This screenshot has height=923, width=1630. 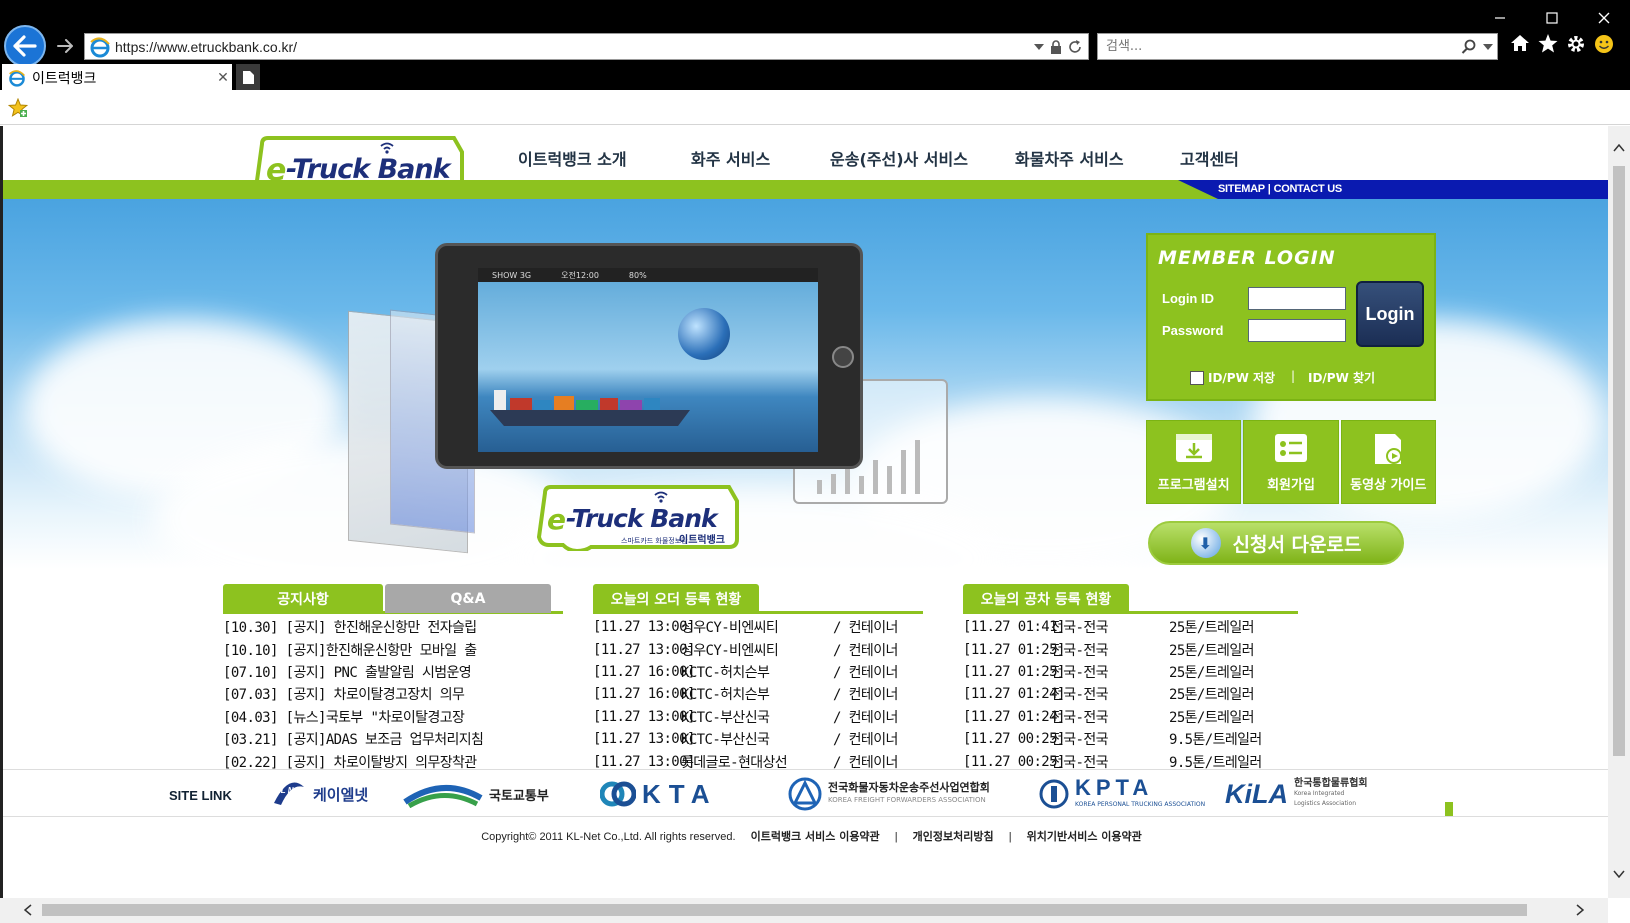 What do you see at coordinates (1388, 462) in the screenshot?
I see `video-guide-button: 동영상 가이드` at bounding box center [1388, 462].